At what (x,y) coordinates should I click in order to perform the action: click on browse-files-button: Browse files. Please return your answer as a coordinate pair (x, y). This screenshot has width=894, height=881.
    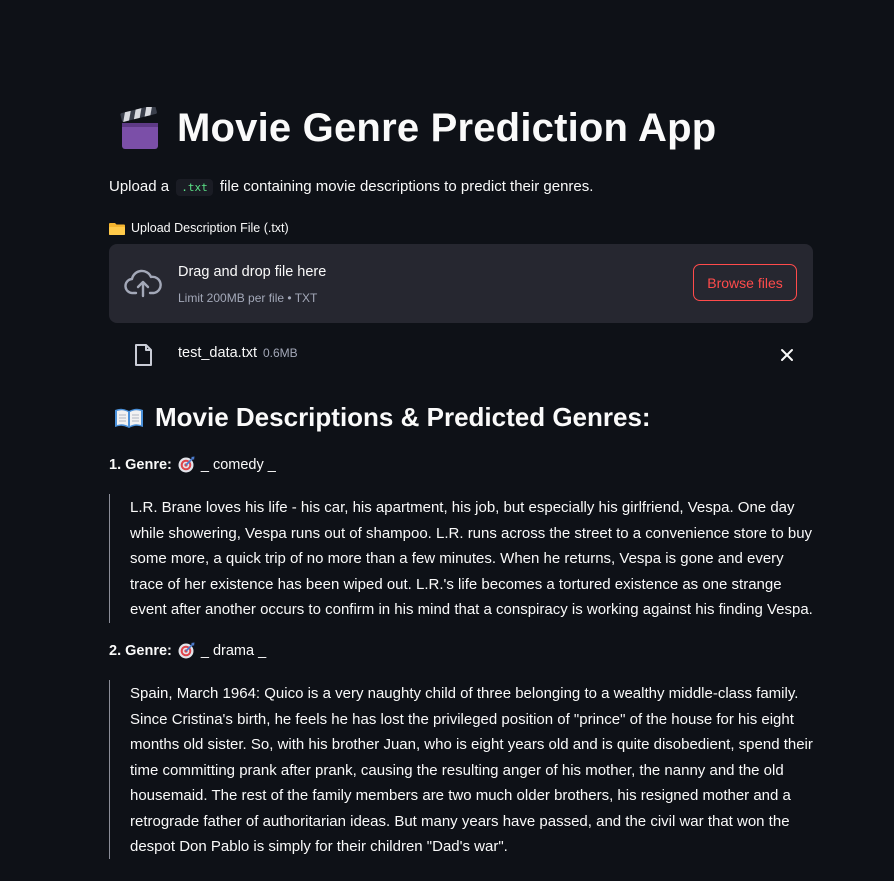
    Looking at the image, I should click on (745, 282).